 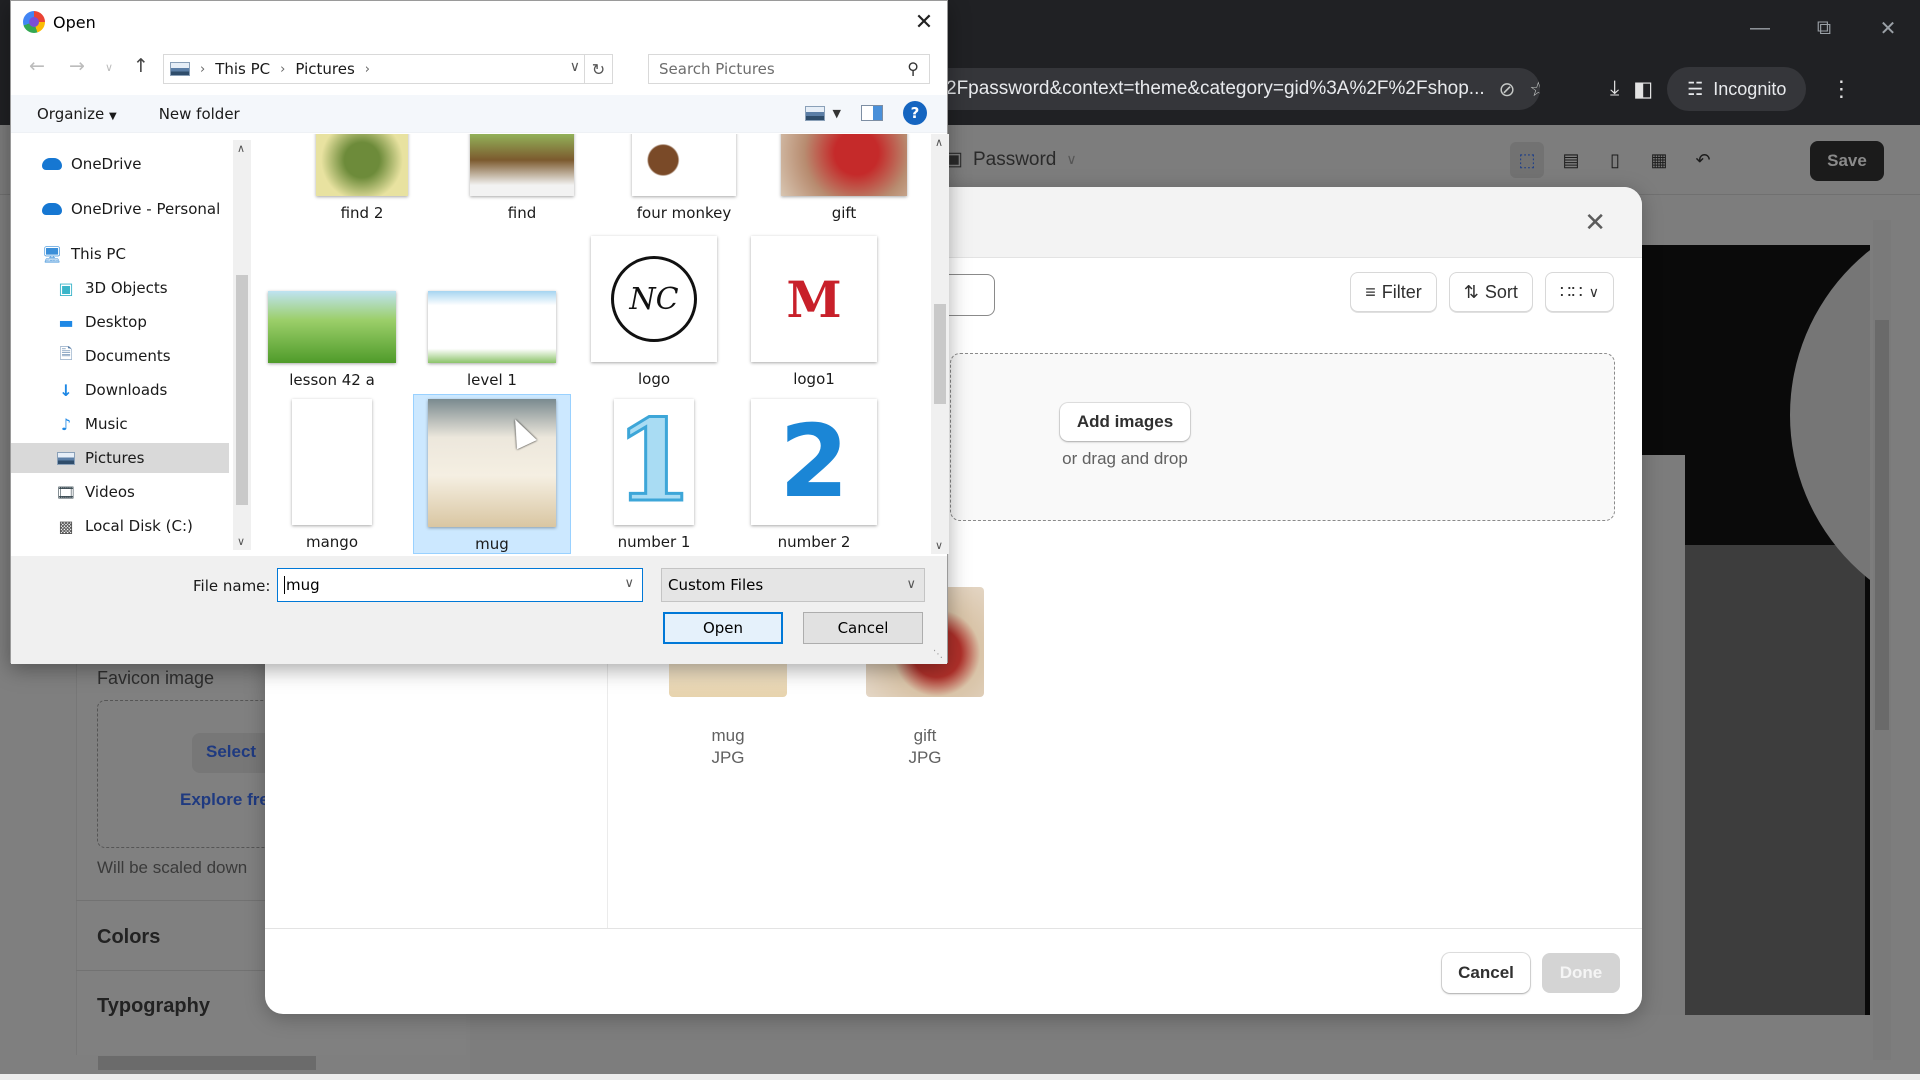 What do you see at coordinates (1581, 973) in the screenshot?
I see `picker-done-button: Done` at bounding box center [1581, 973].